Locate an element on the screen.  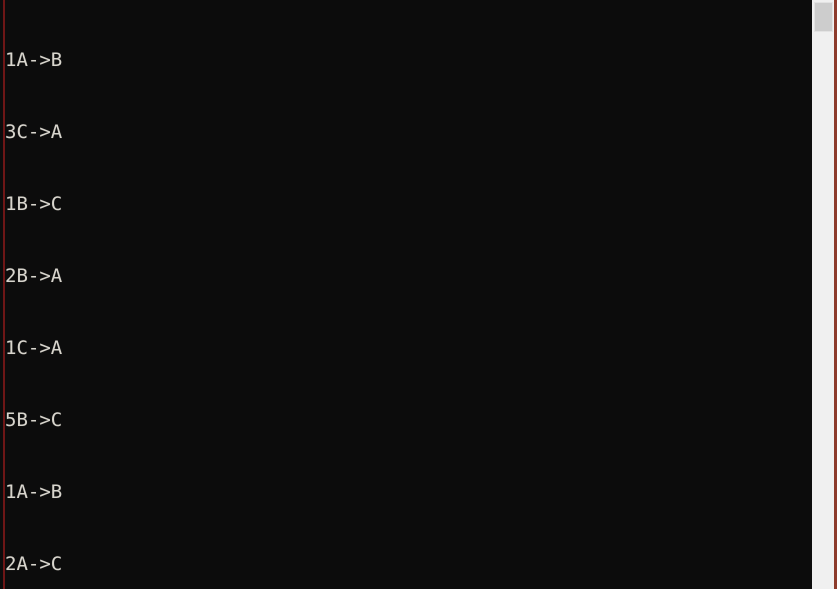
output-line: 2B->A is located at coordinates (34, 276).